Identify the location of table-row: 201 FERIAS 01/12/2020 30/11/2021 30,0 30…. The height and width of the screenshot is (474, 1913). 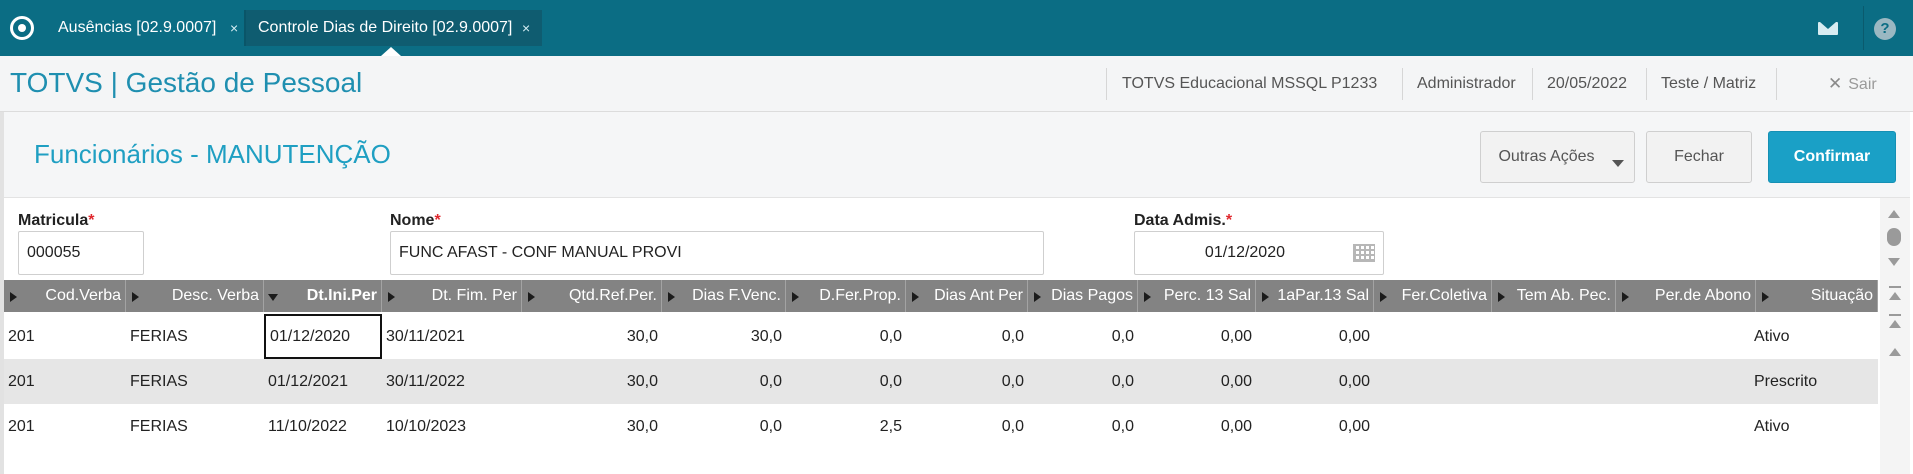
(941, 336).